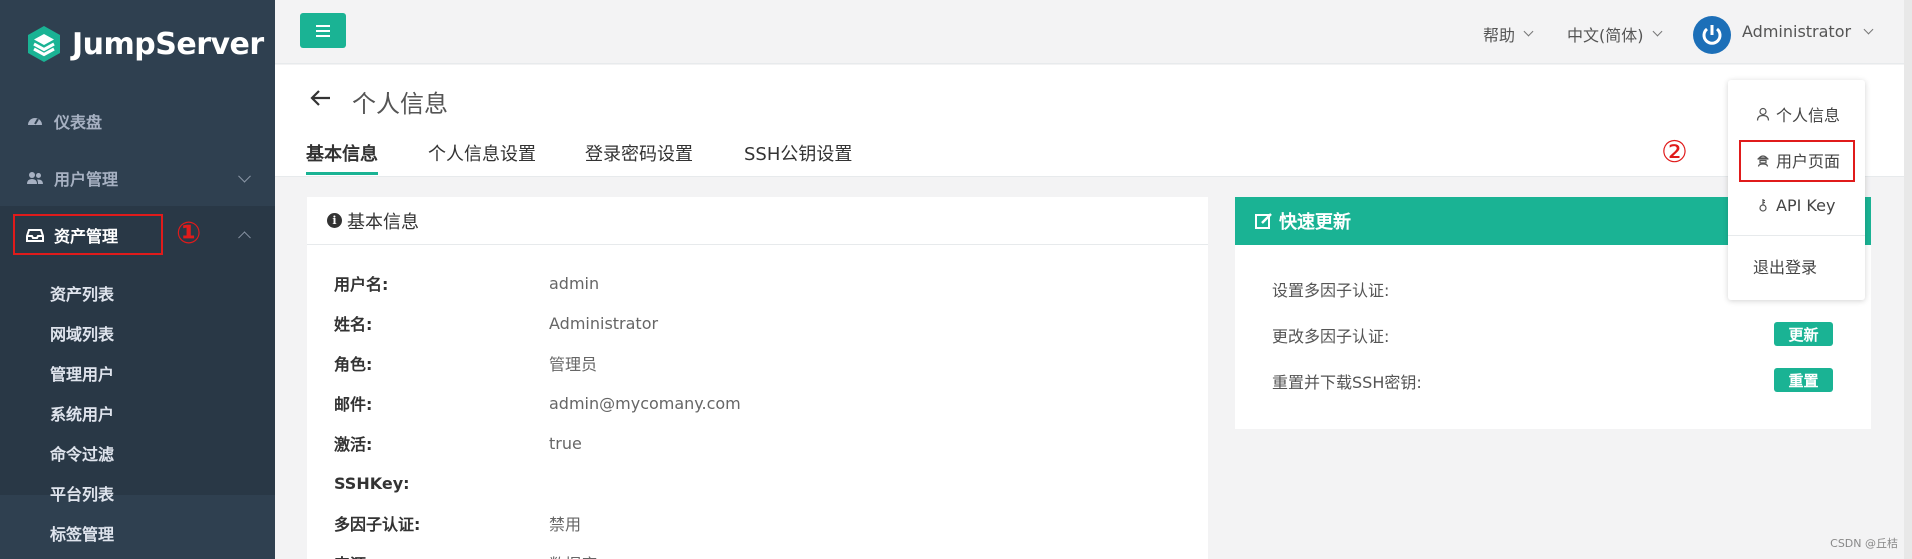 The height and width of the screenshot is (559, 1912). I want to click on help-label: 帮助, so click(1499, 35).